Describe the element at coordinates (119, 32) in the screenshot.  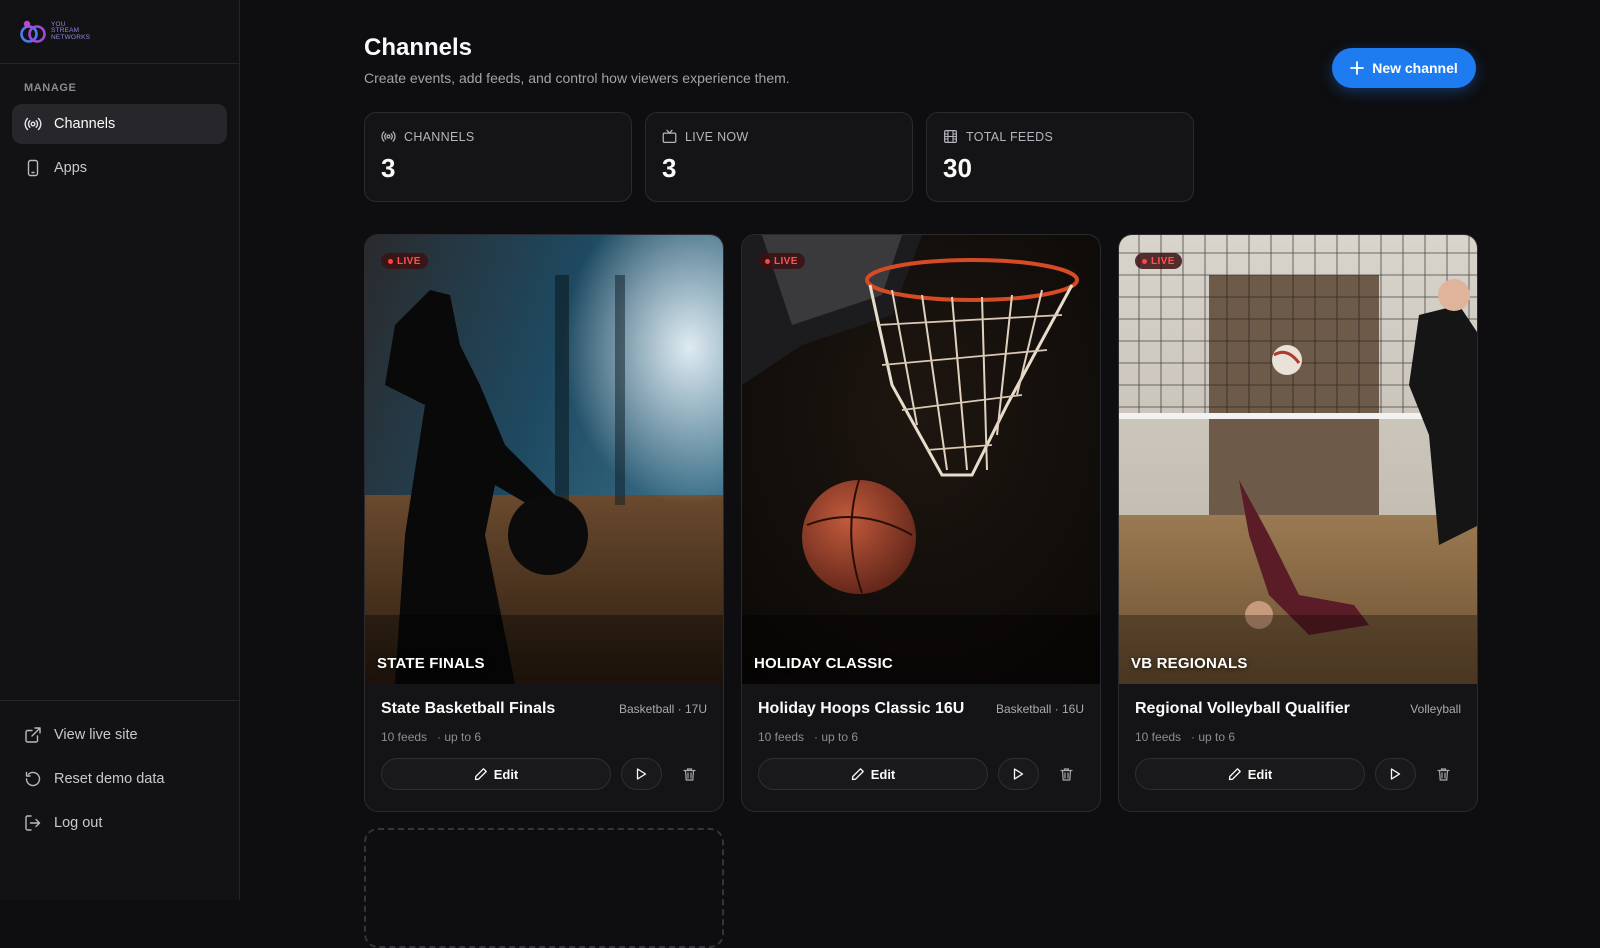
I see `logo-row: YOU STREAM NETWORKS` at that location.